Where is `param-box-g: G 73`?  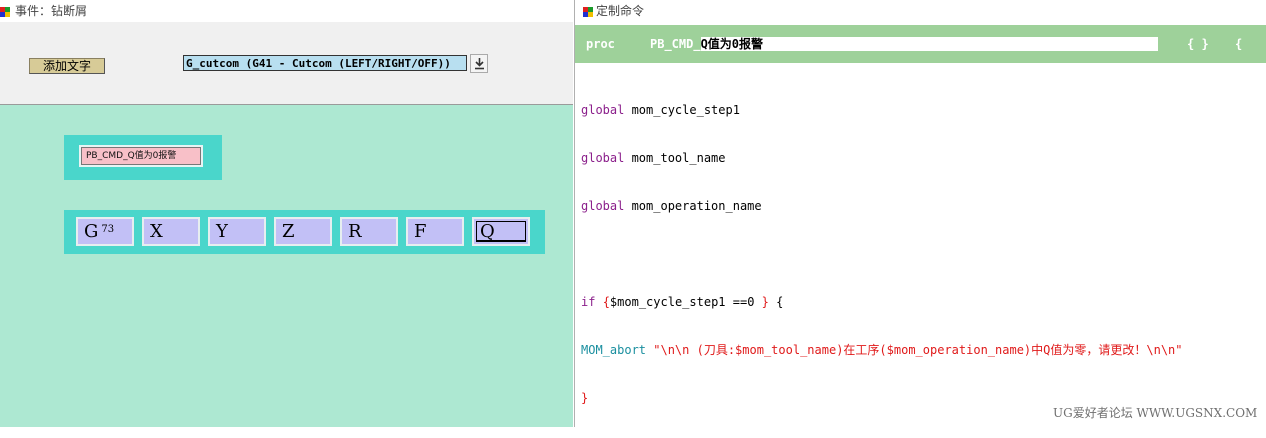
param-box-g: G 73 is located at coordinates (105, 231).